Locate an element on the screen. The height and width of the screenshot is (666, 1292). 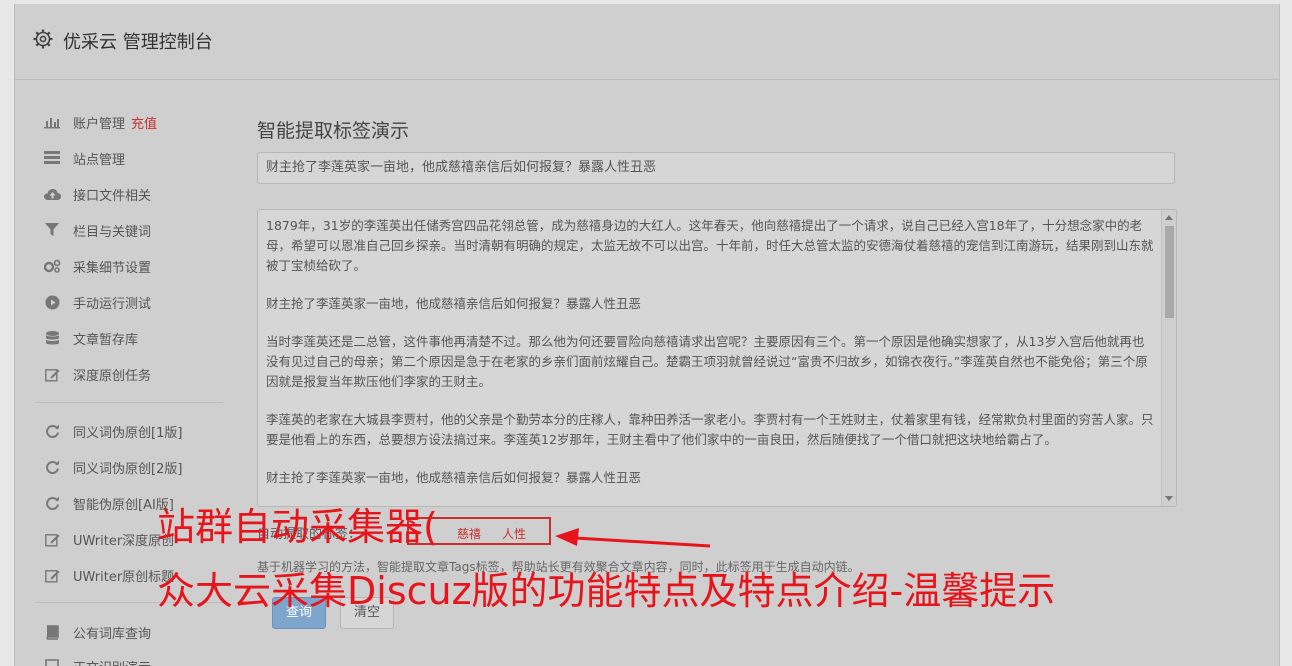
sidebar-item-synonym-v2: 同义词伪原创[2版] is located at coordinates (112, 467).